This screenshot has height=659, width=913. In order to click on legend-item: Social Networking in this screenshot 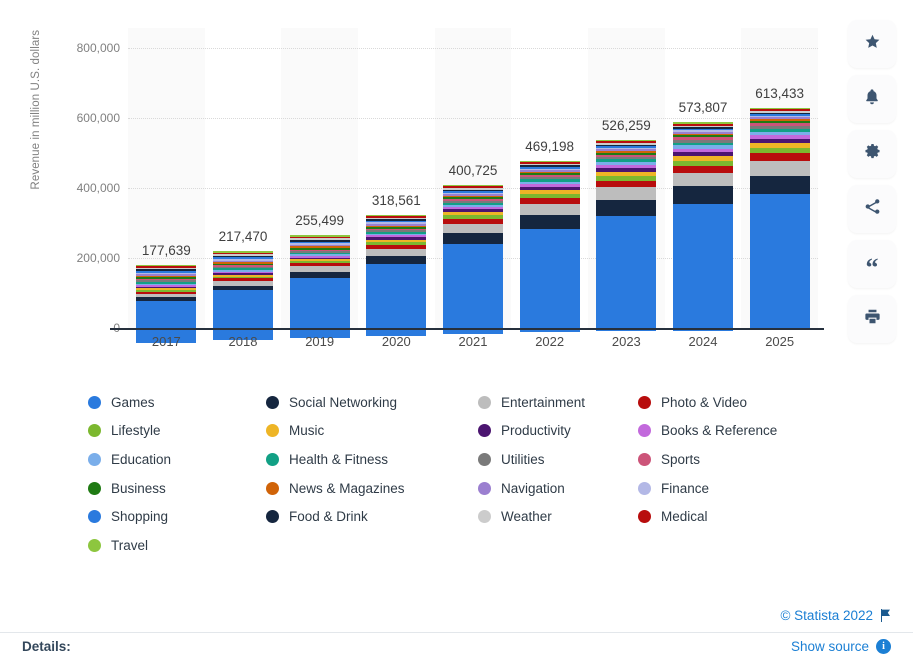, I will do `click(335, 402)`.